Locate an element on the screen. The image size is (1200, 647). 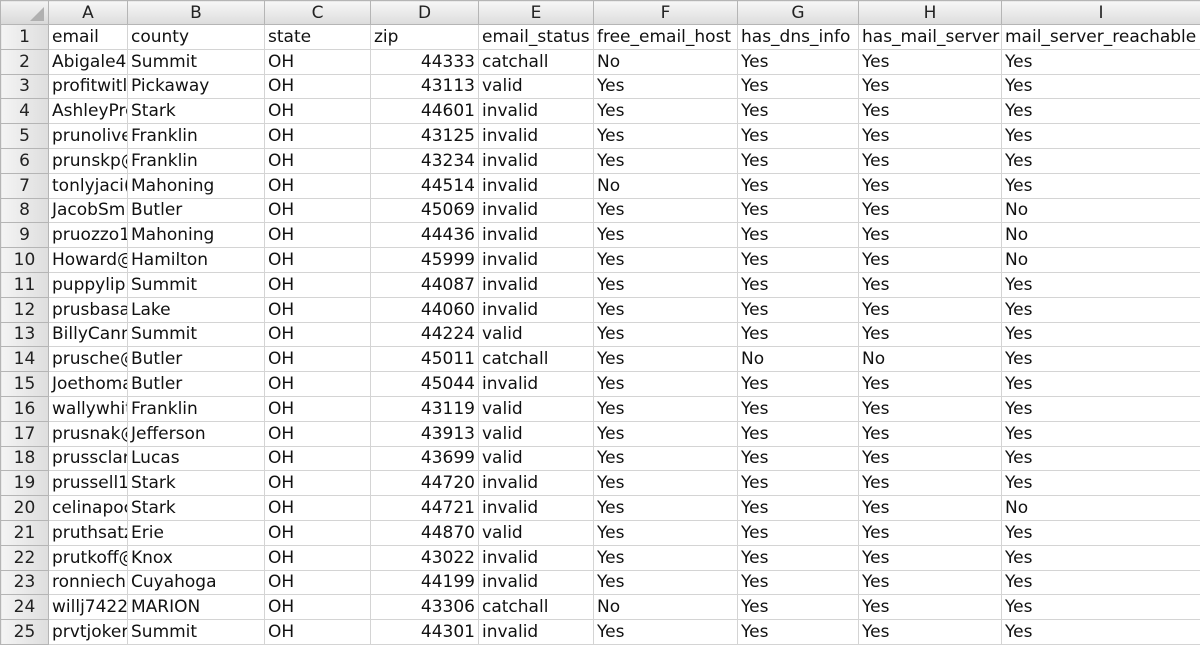
cell: 44224 is located at coordinates (424, 334).